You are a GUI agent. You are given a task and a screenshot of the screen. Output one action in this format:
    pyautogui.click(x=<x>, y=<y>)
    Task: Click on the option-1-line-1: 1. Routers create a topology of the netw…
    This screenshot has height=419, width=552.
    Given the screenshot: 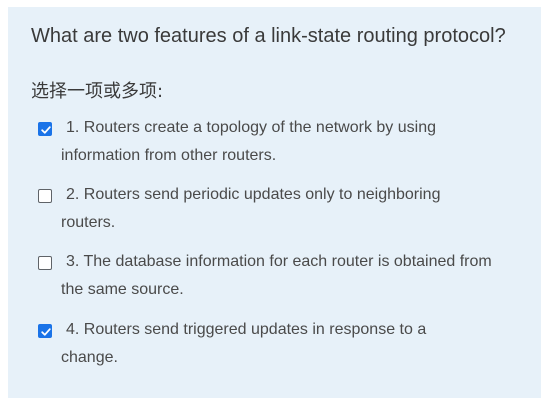 What is the action you would take?
    pyautogui.click(x=251, y=127)
    